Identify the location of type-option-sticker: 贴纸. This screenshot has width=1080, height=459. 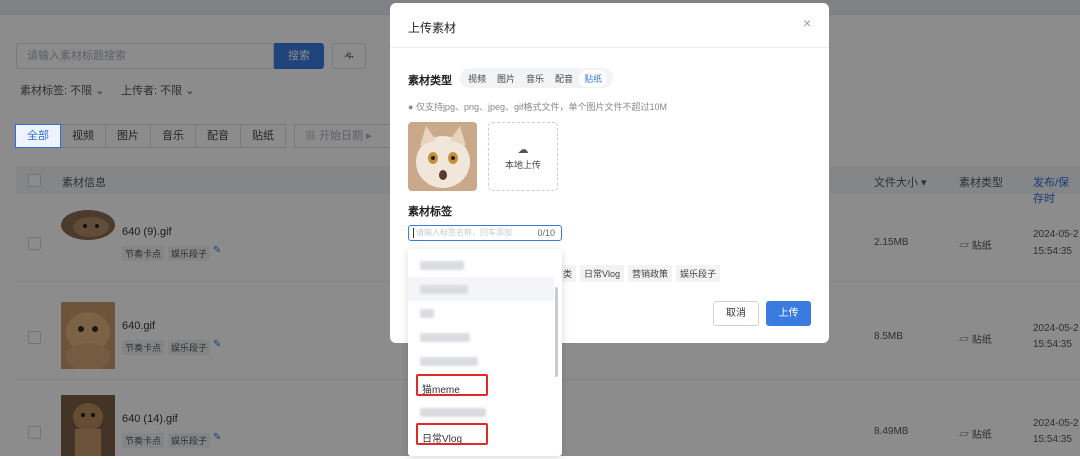
(593, 78).